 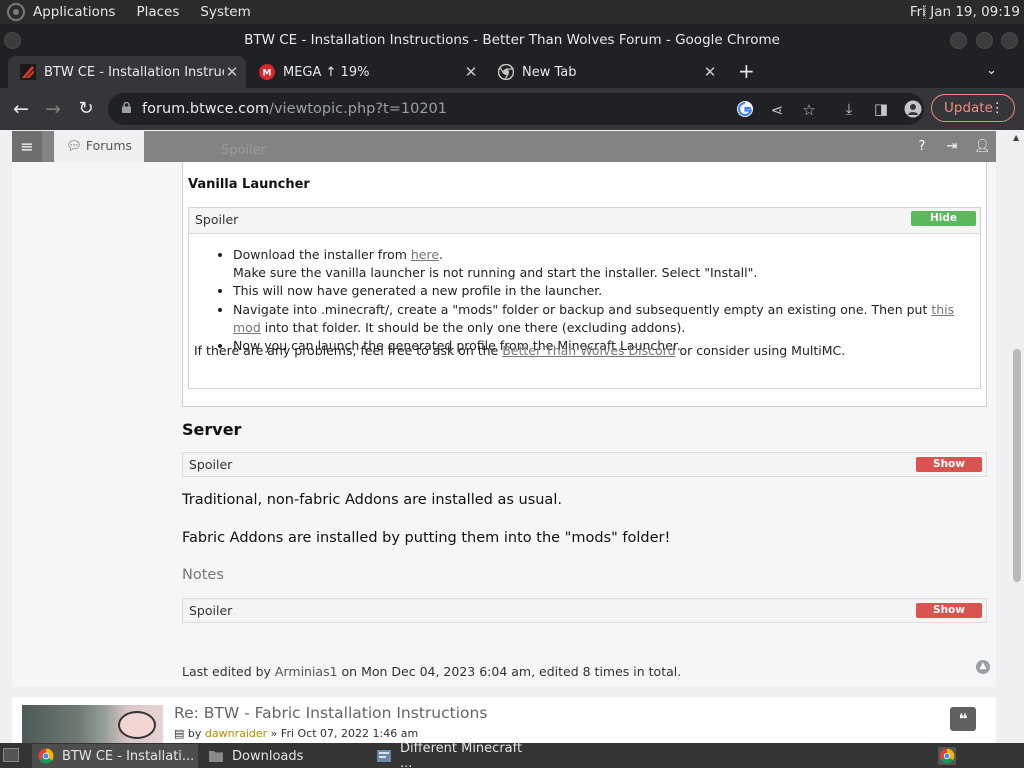 I want to click on meta-text: by, so click(x=196, y=733).